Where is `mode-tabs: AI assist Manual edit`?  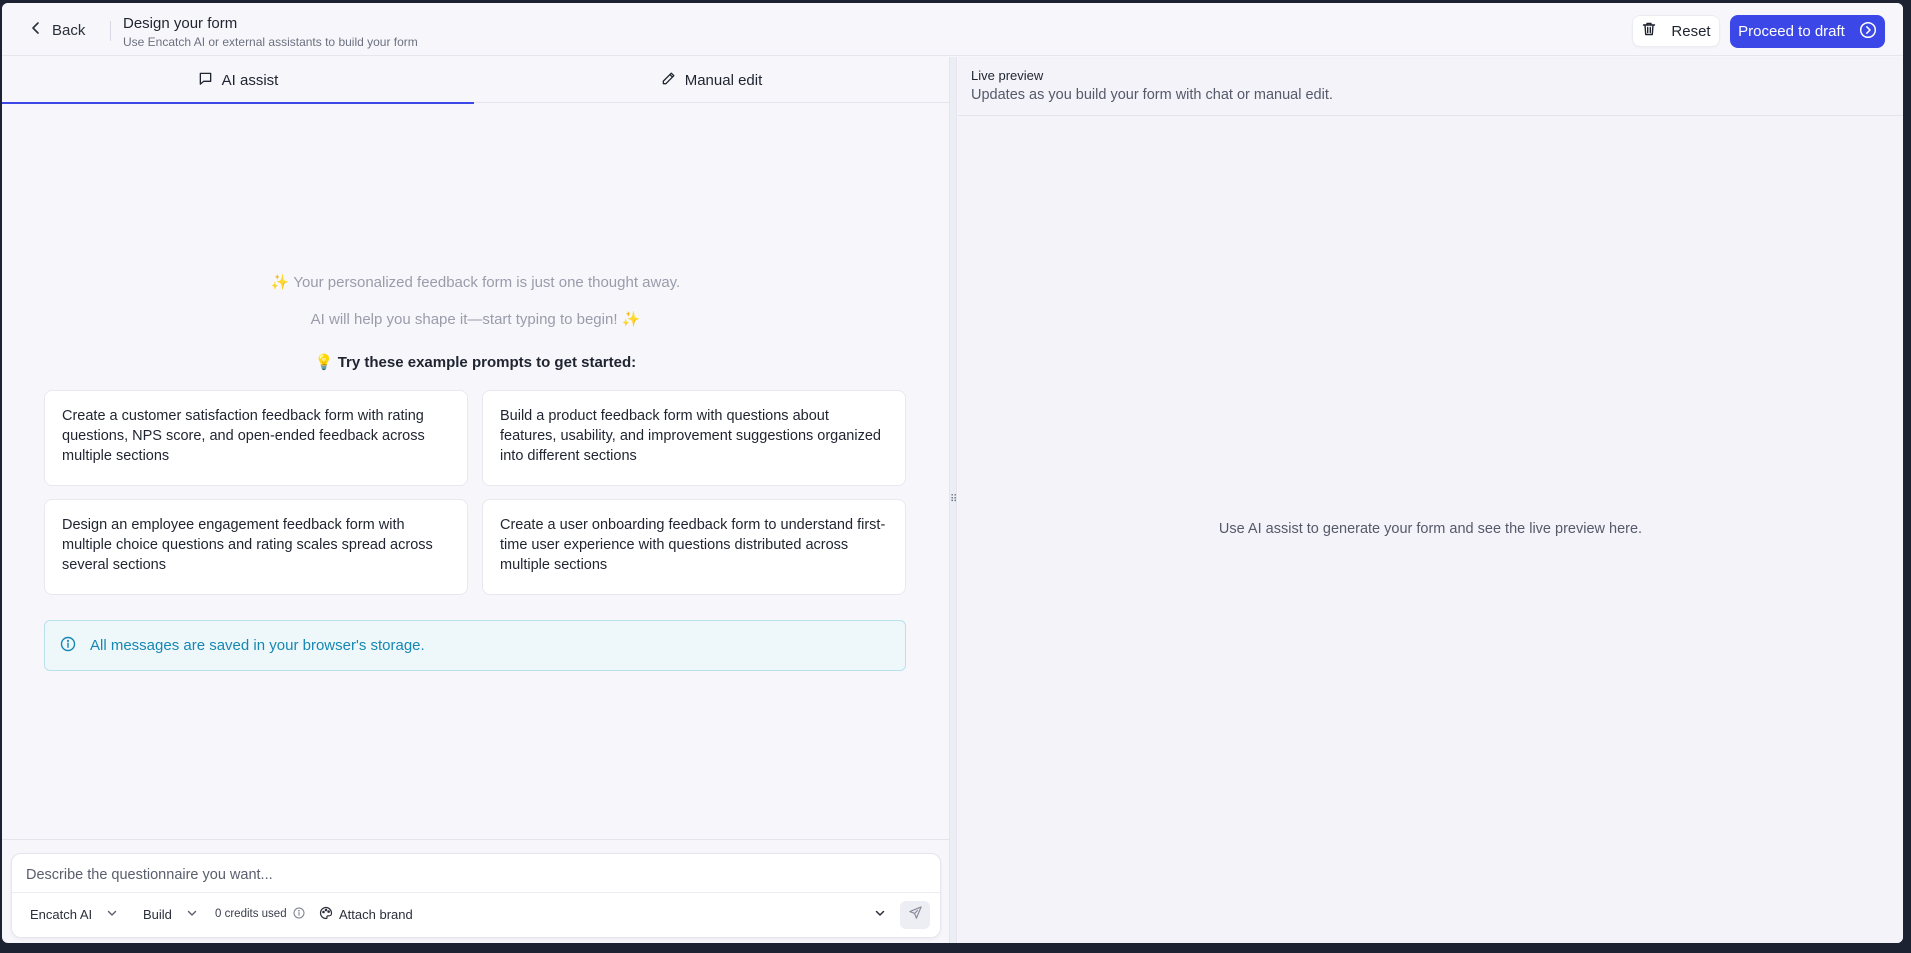 mode-tabs: AI assist Manual edit is located at coordinates (475, 80).